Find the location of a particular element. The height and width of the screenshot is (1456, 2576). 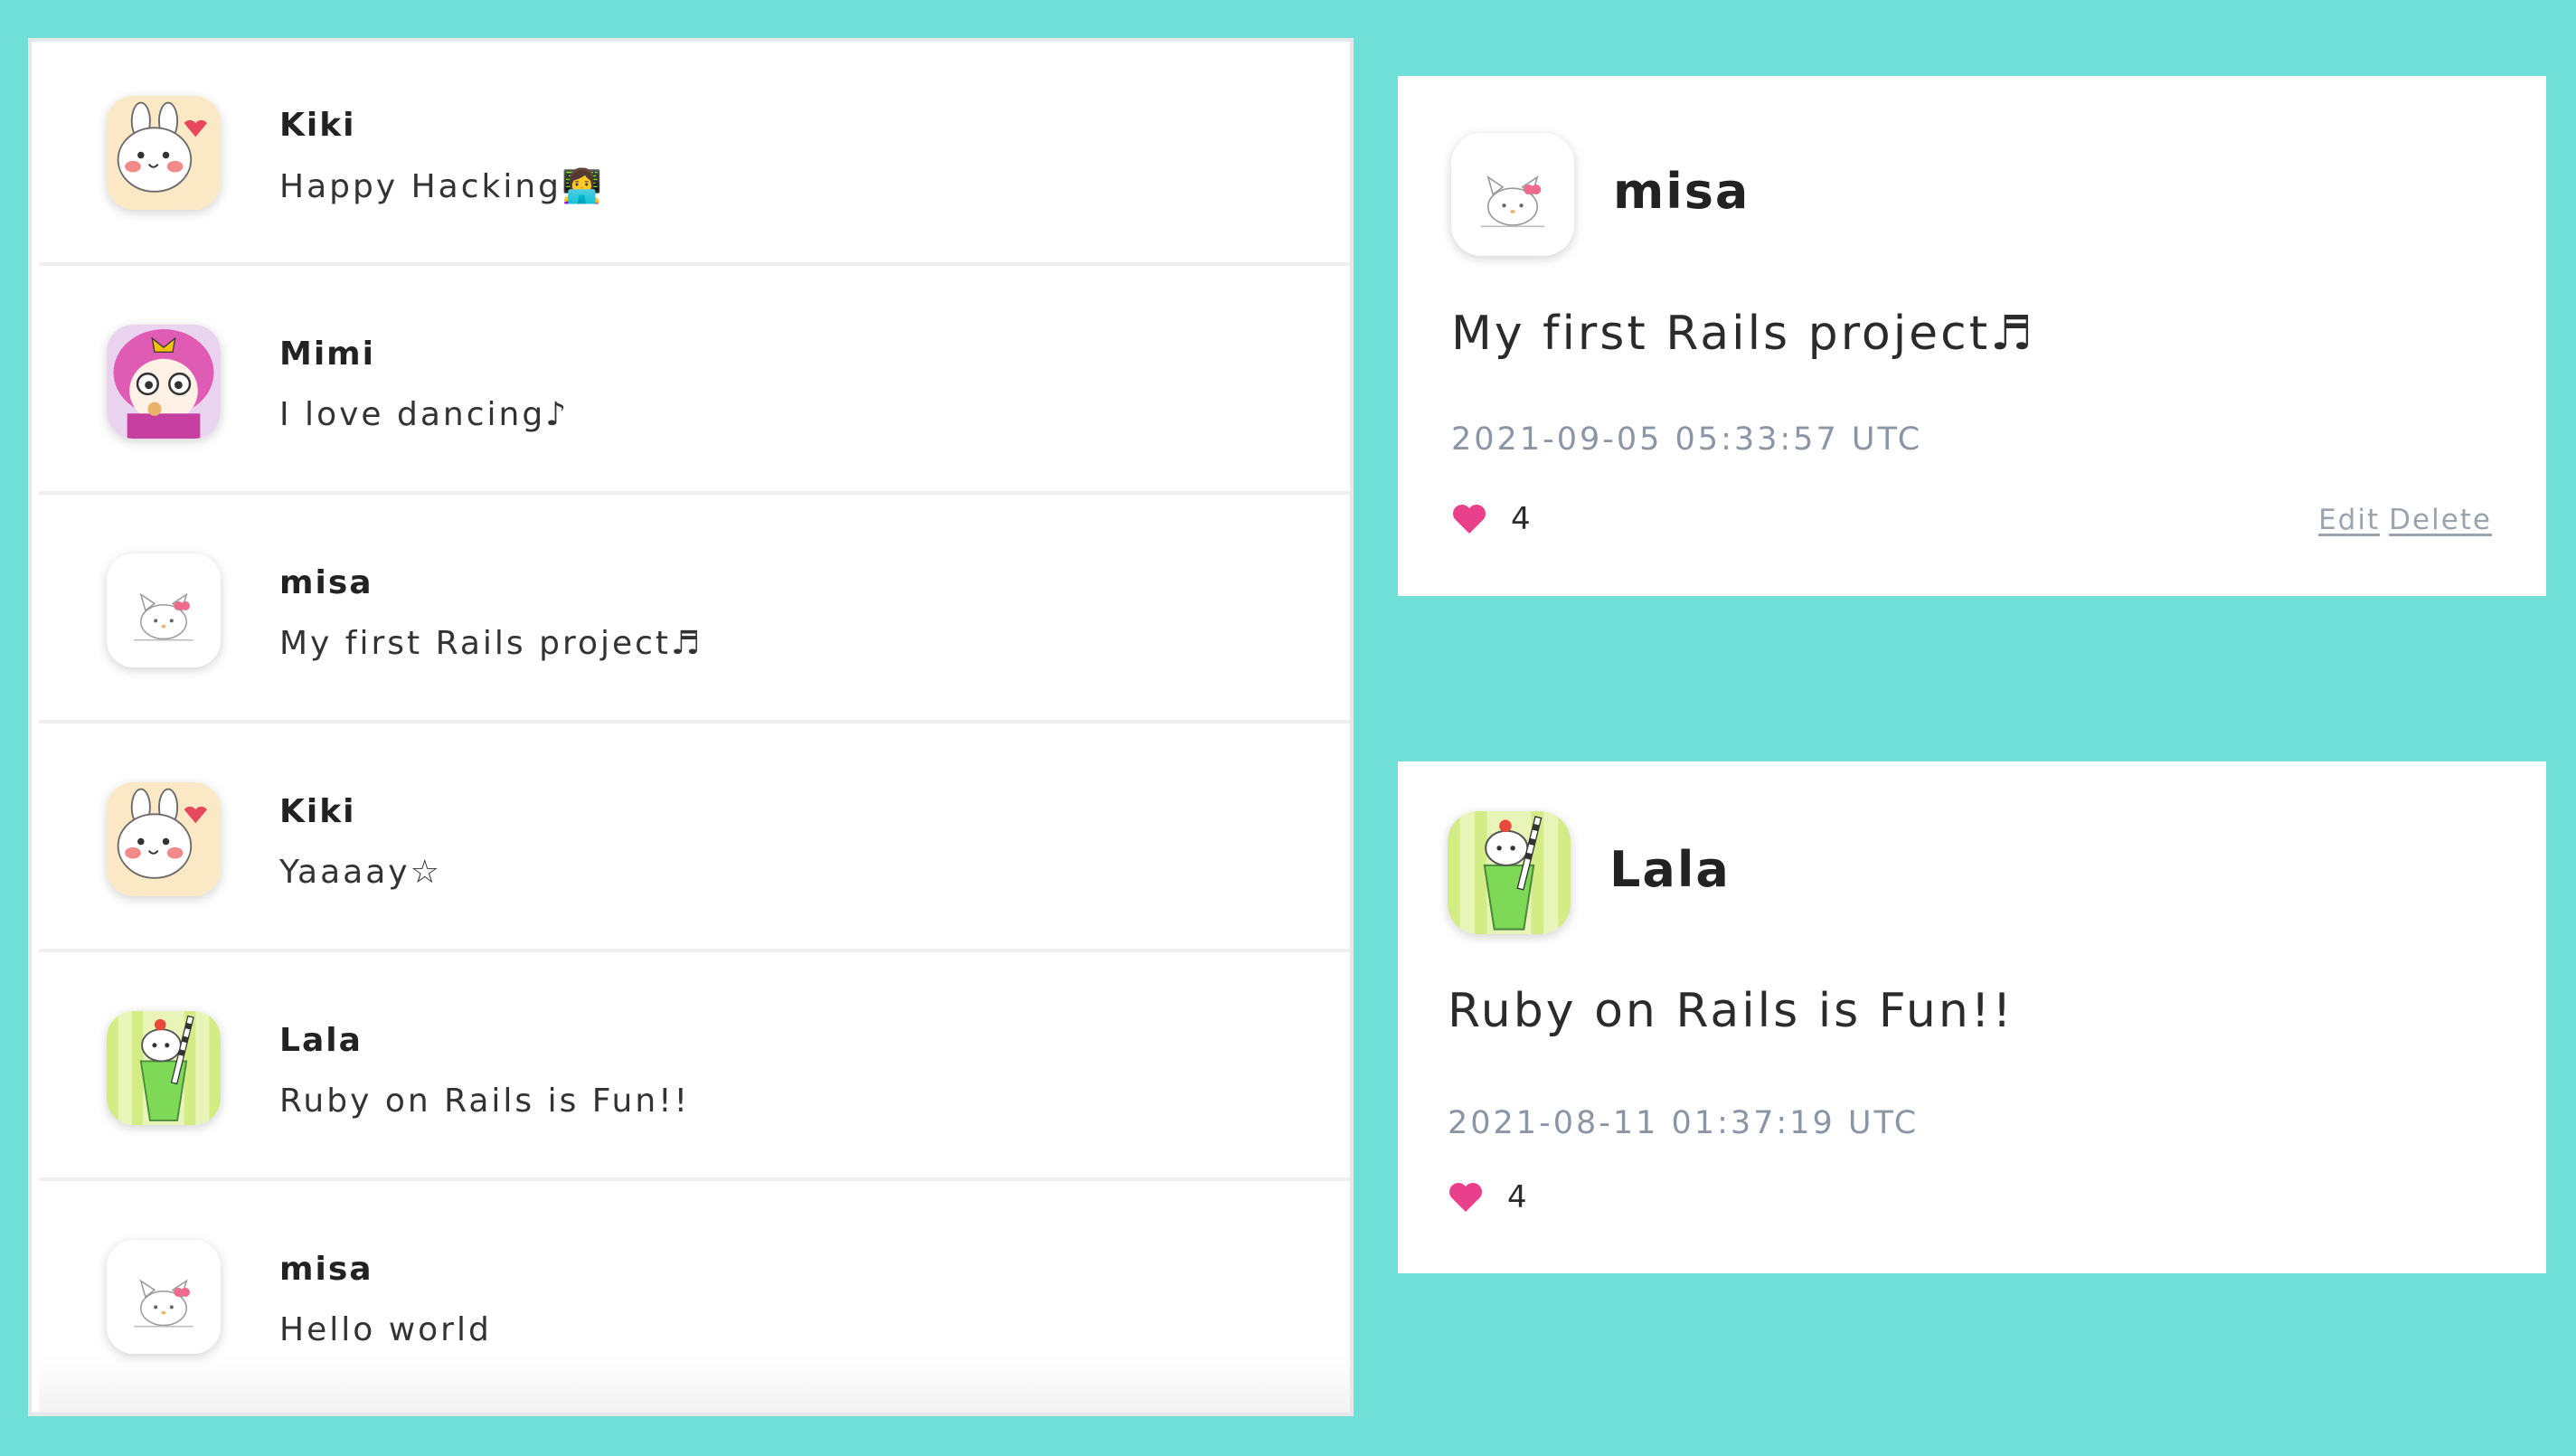

feed-item: misa My first Rails project♬ is located at coordinates (694, 611).